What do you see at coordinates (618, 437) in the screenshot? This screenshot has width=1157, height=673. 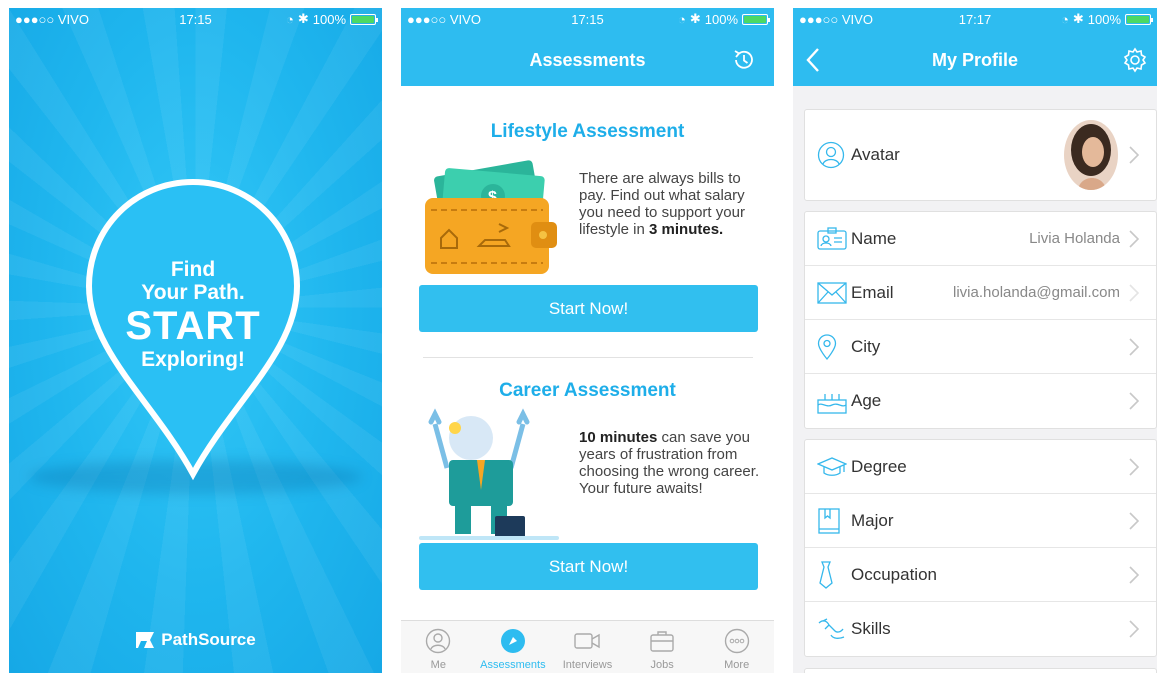 I see `career-duration: 10 minutes` at bounding box center [618, 437].